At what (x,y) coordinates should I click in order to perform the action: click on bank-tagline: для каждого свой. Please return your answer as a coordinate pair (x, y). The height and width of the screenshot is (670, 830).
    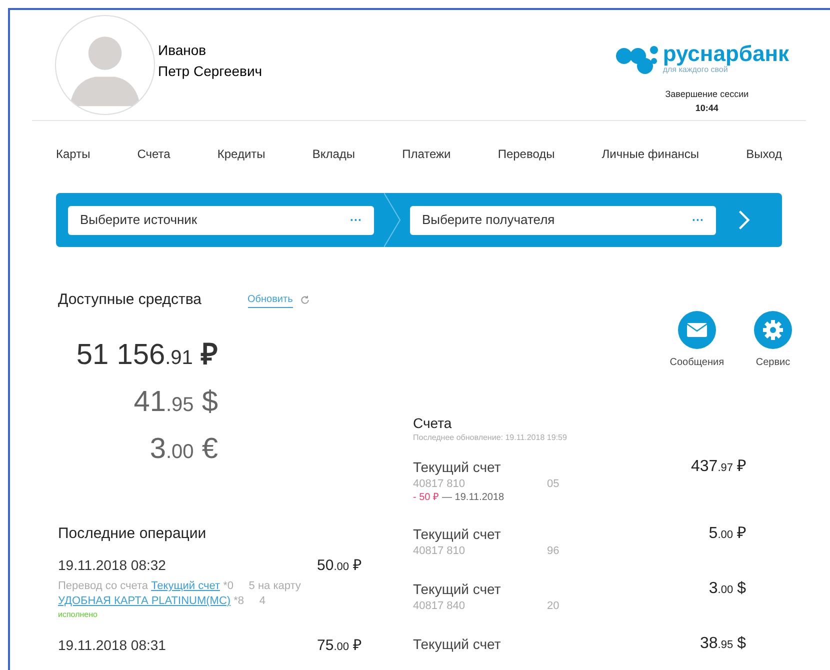
    Looking at the image, I should click on (695, 70).